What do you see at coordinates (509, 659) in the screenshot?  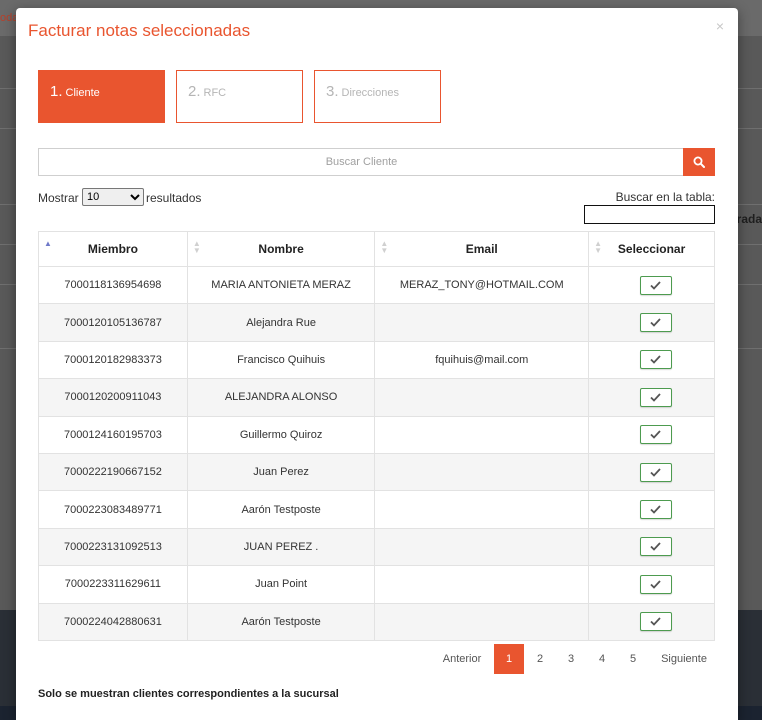 I see `pagination-page-1: 1` at bounding box center [509, 659].